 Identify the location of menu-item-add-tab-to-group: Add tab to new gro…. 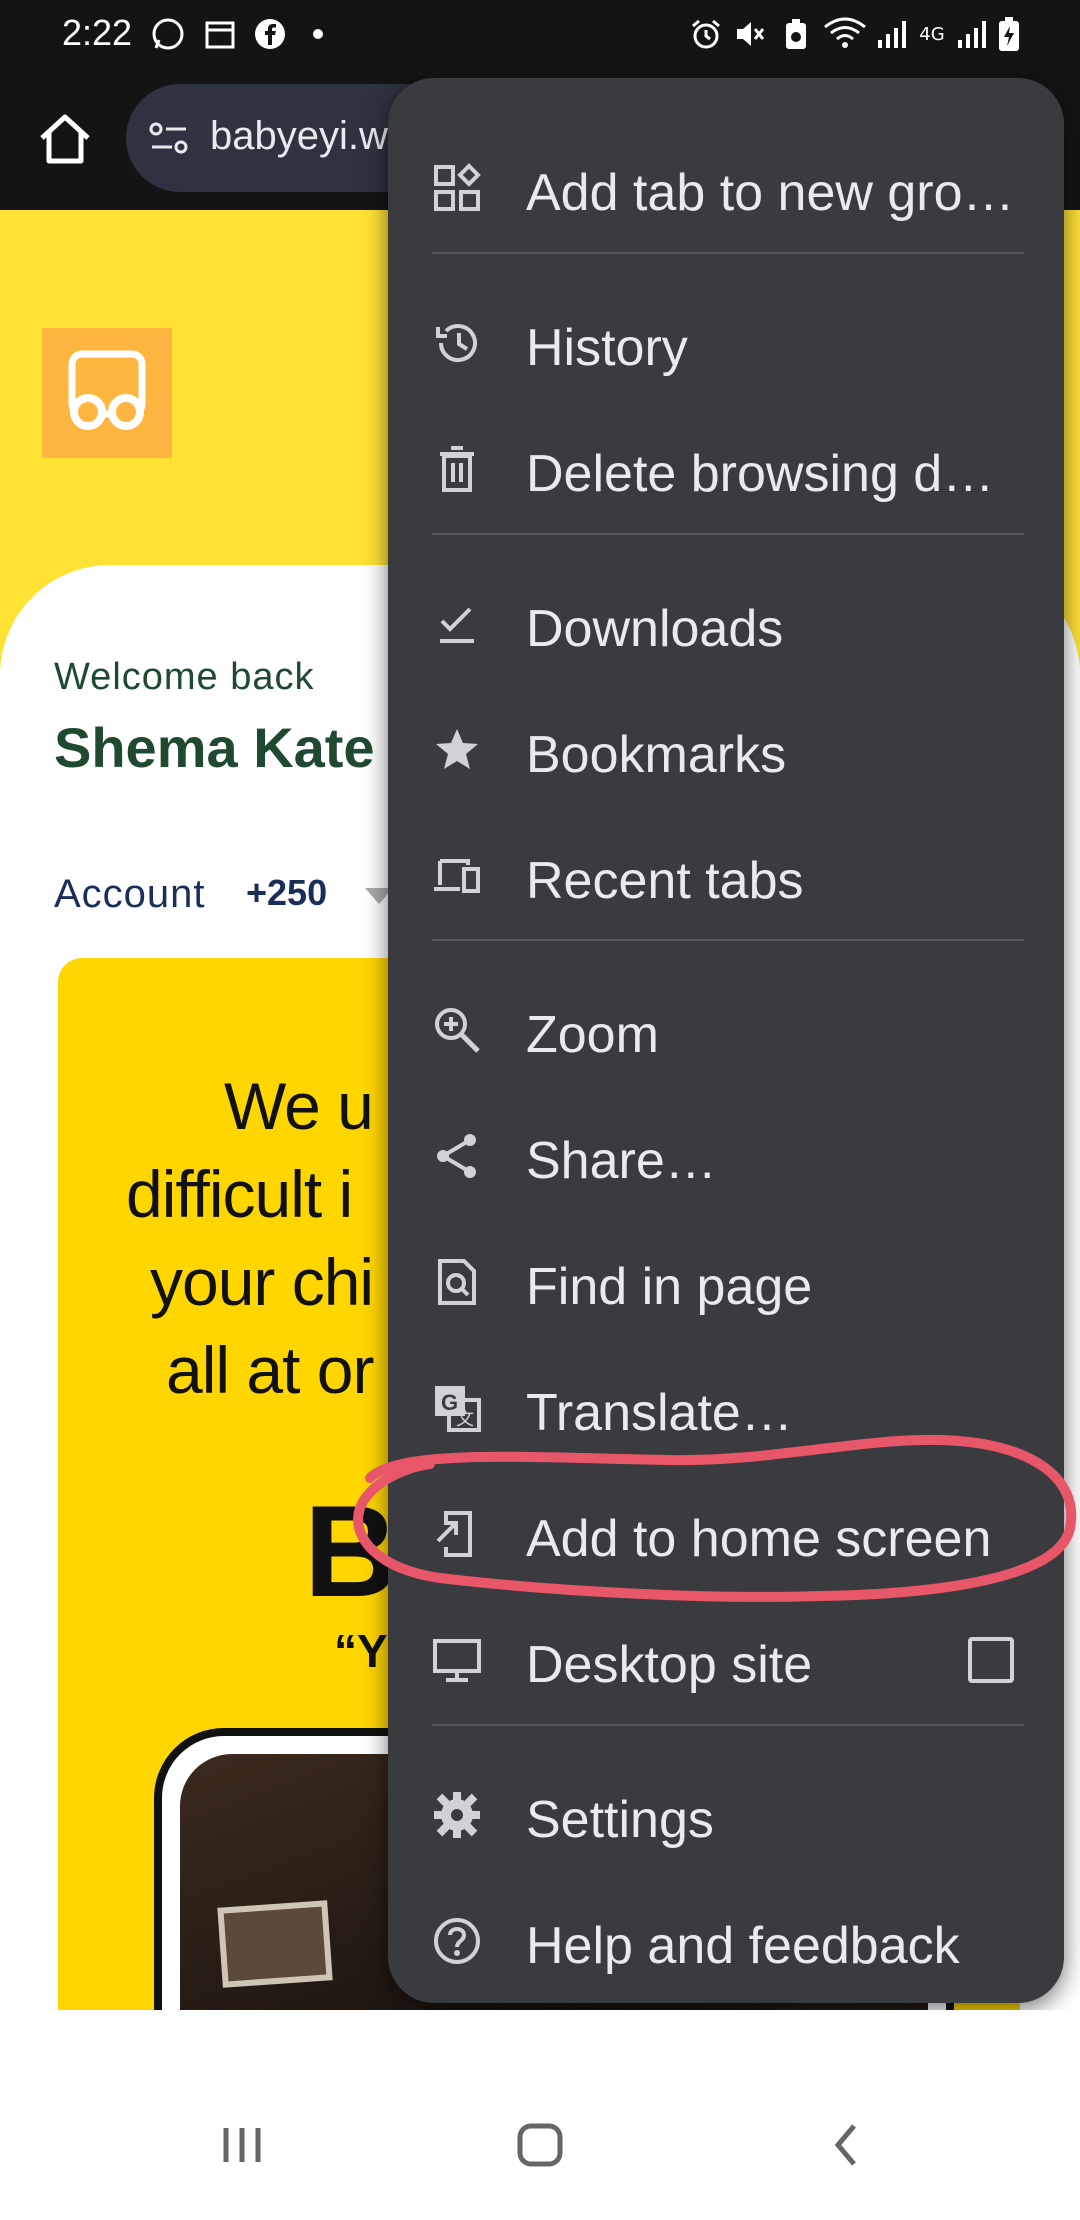
(726, 188).